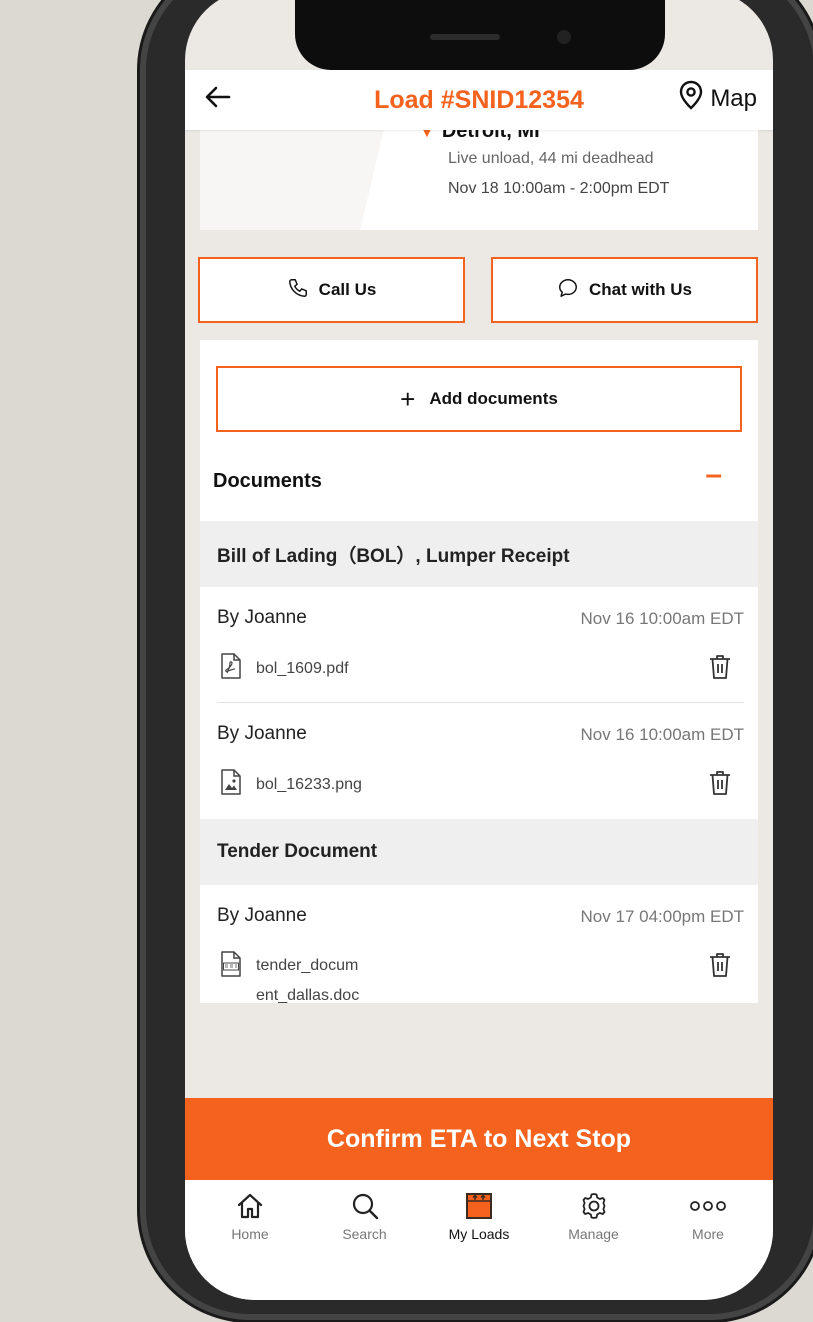 This screenshot has height=1322, width=813. What do you see at coordinates (298, 290) in the screenshot?
I see `phone-icon` at bounding box center [298, 290].